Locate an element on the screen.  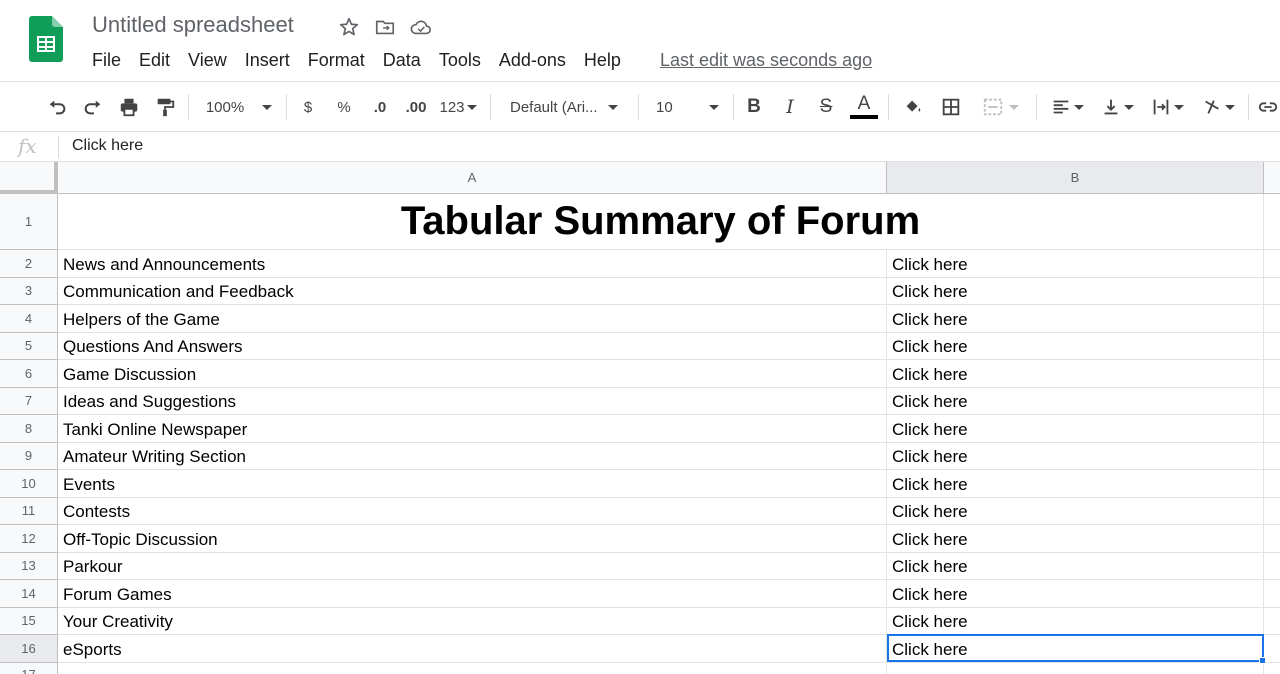
text-color-button: A is located at coordinates (864, 107).